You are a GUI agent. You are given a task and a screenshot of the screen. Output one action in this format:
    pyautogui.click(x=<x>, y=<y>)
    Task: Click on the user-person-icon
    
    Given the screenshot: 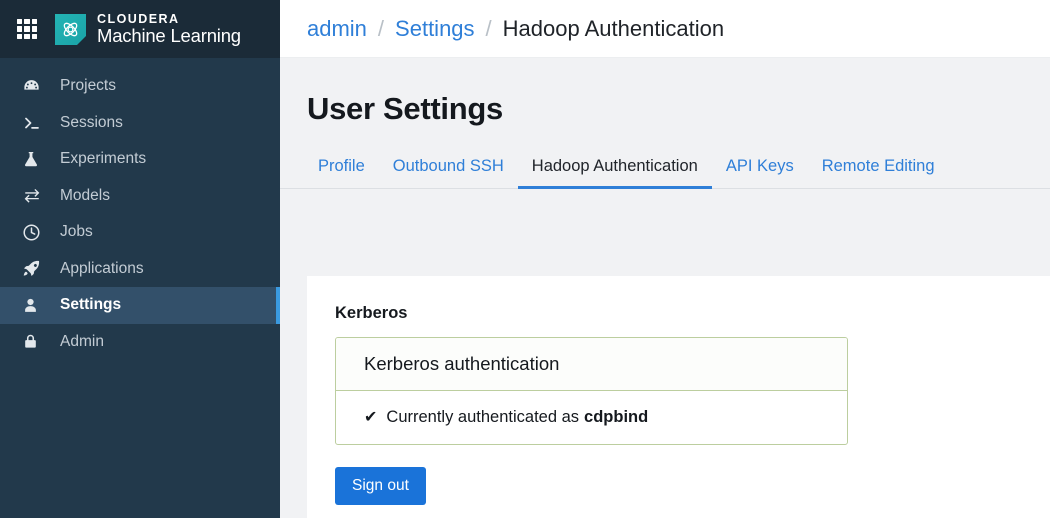 What is the action you would take?
    pyautogui.click(x=35, y=305)
    